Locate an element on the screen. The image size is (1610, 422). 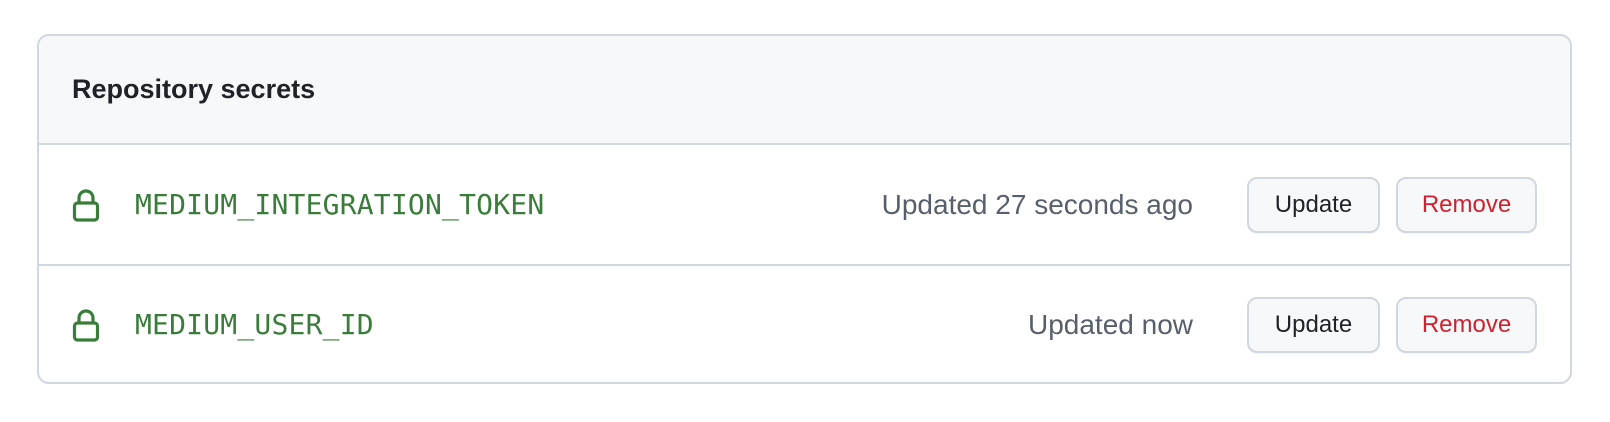
secret-updated-time: Updated 27 seconds ago is located at coordinates (1037, 204).